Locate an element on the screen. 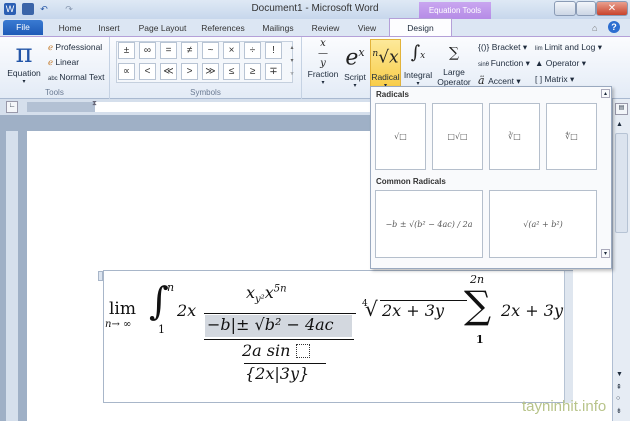 The width and height of the screenshot is (630, 421). indent-marker-icon: ⧗ is located at coordinates (94, 104).